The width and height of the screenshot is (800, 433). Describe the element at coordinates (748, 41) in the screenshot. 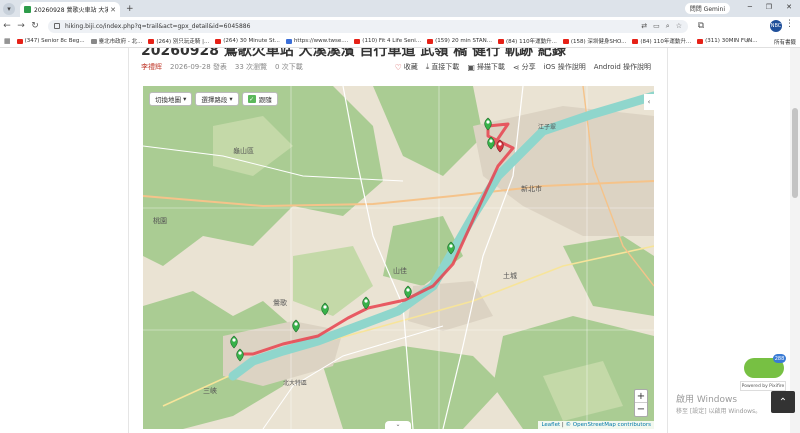

I see `bookmarks-overflow-icon: »` at that location.